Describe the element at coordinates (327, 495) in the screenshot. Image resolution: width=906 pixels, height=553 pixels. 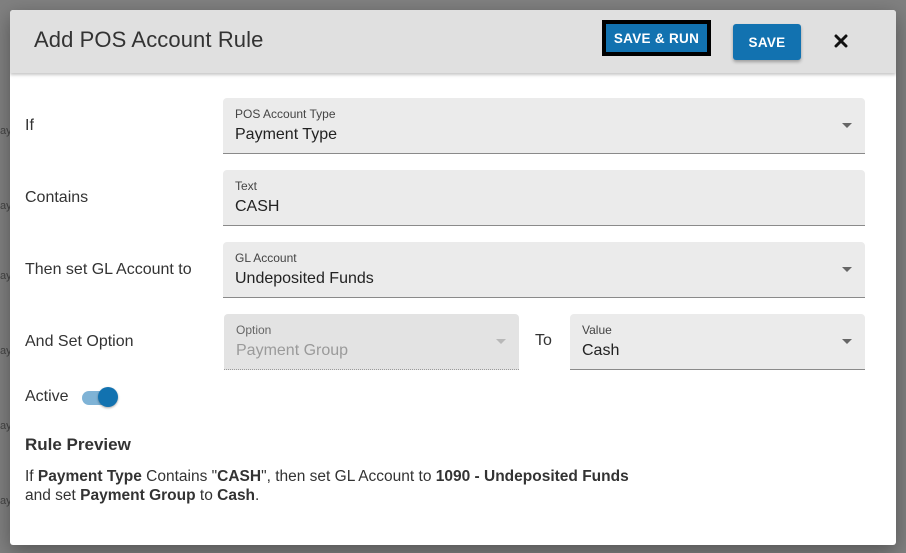
I see `rule-preview-line-2: and set Payment Group to Cash.` at that location.